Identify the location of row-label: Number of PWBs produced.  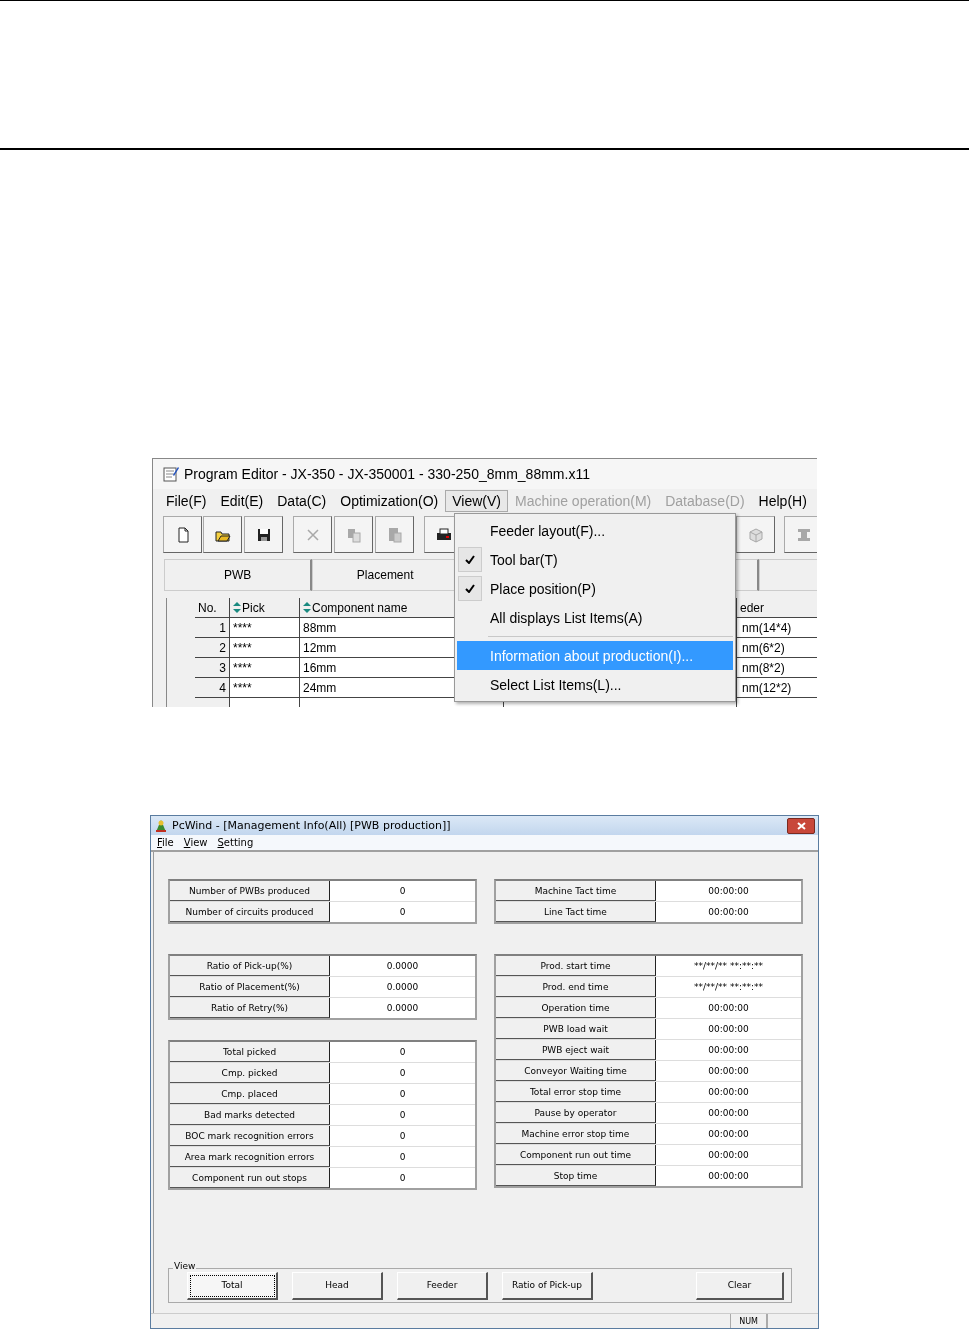
(250, 891).